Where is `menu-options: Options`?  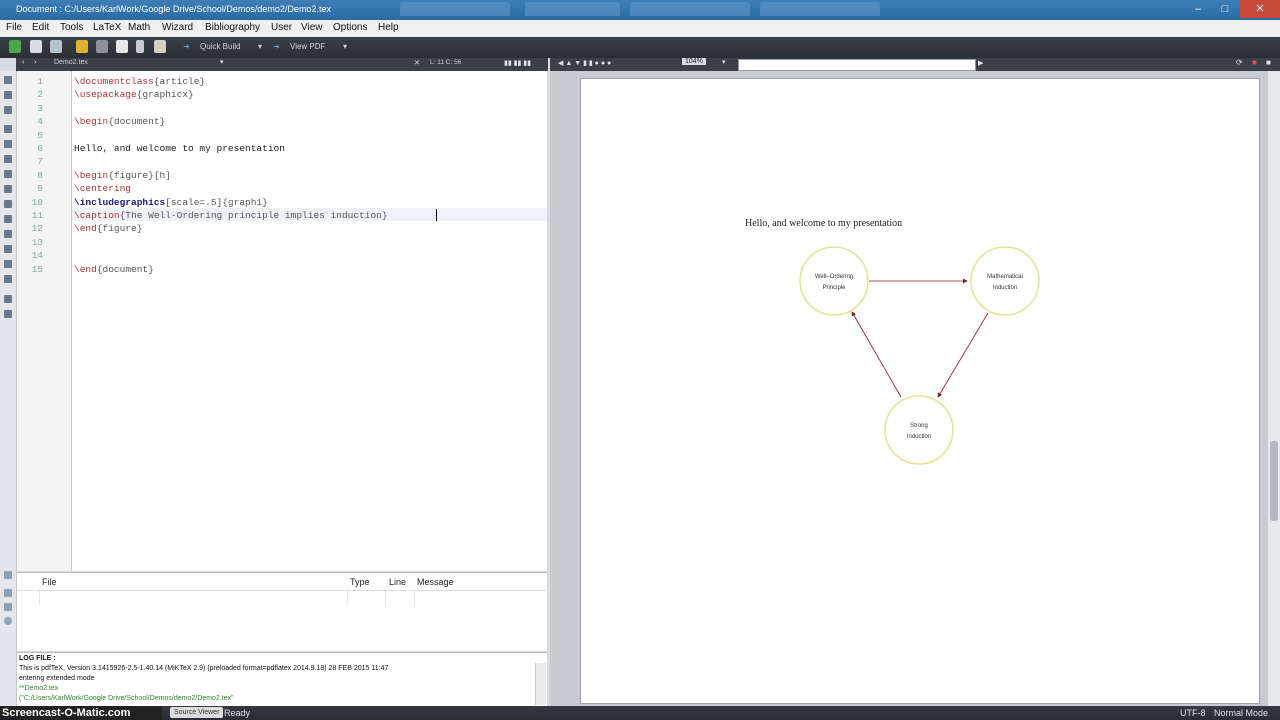
menu-options: Options is located at coordinates (350, 27).